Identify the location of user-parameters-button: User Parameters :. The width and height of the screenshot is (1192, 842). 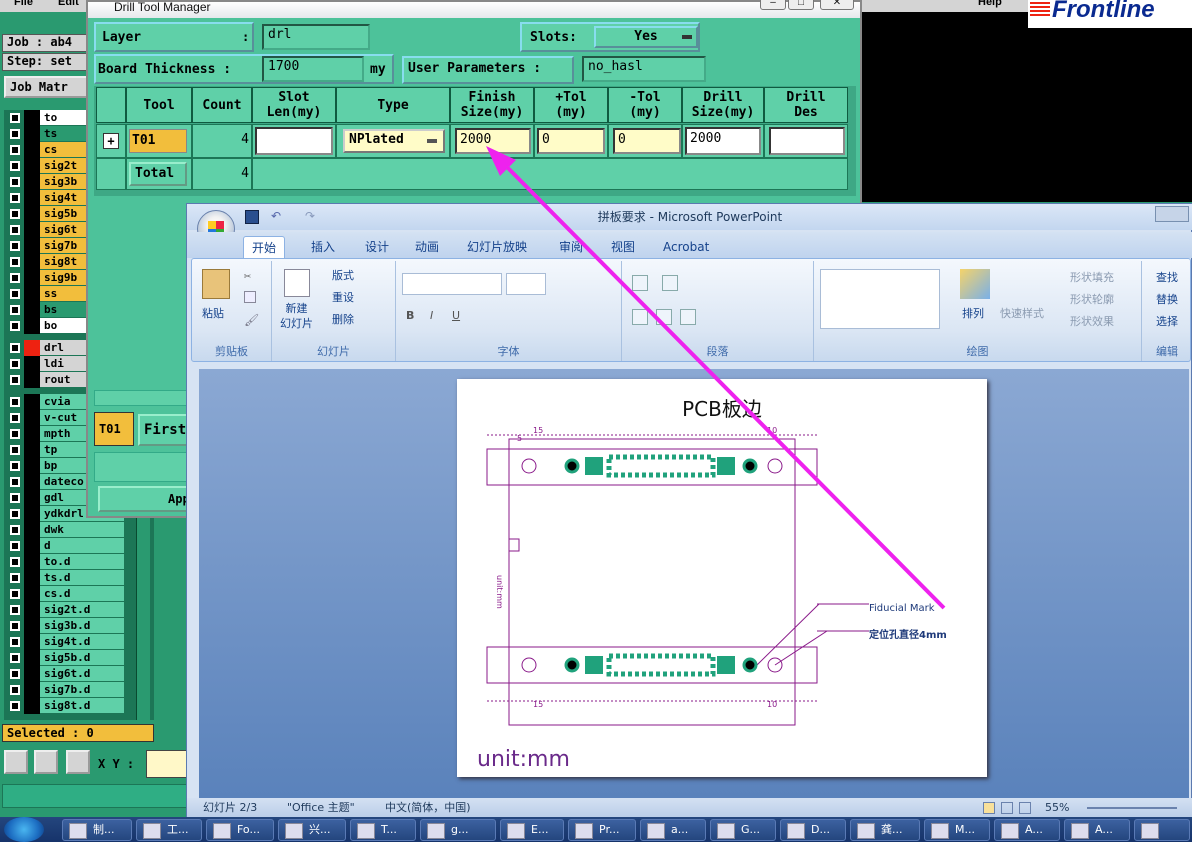
(488, 70).